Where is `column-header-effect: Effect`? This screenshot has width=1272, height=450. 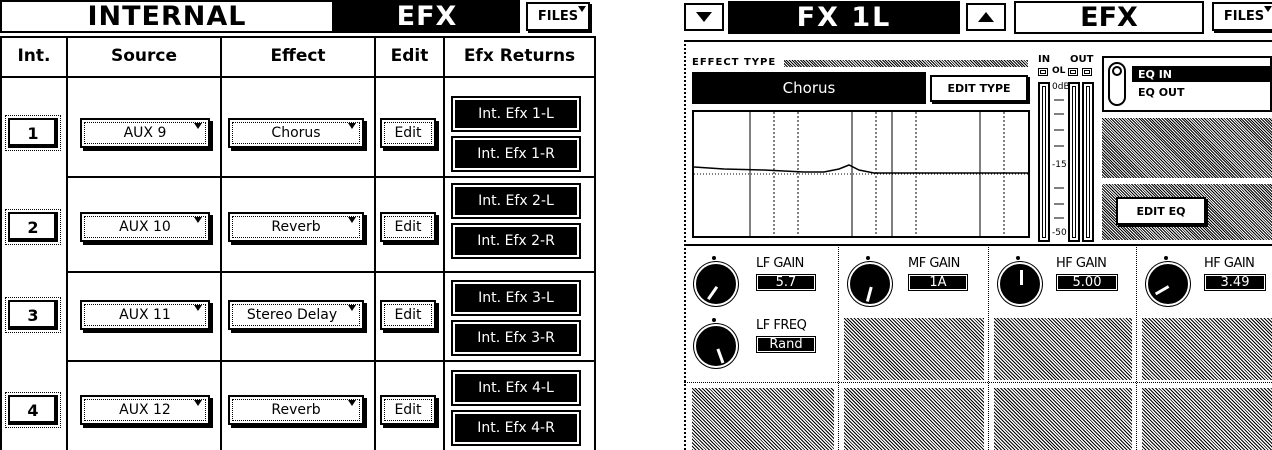 column-header-effect: Effect is located at coordinates (298, 56).